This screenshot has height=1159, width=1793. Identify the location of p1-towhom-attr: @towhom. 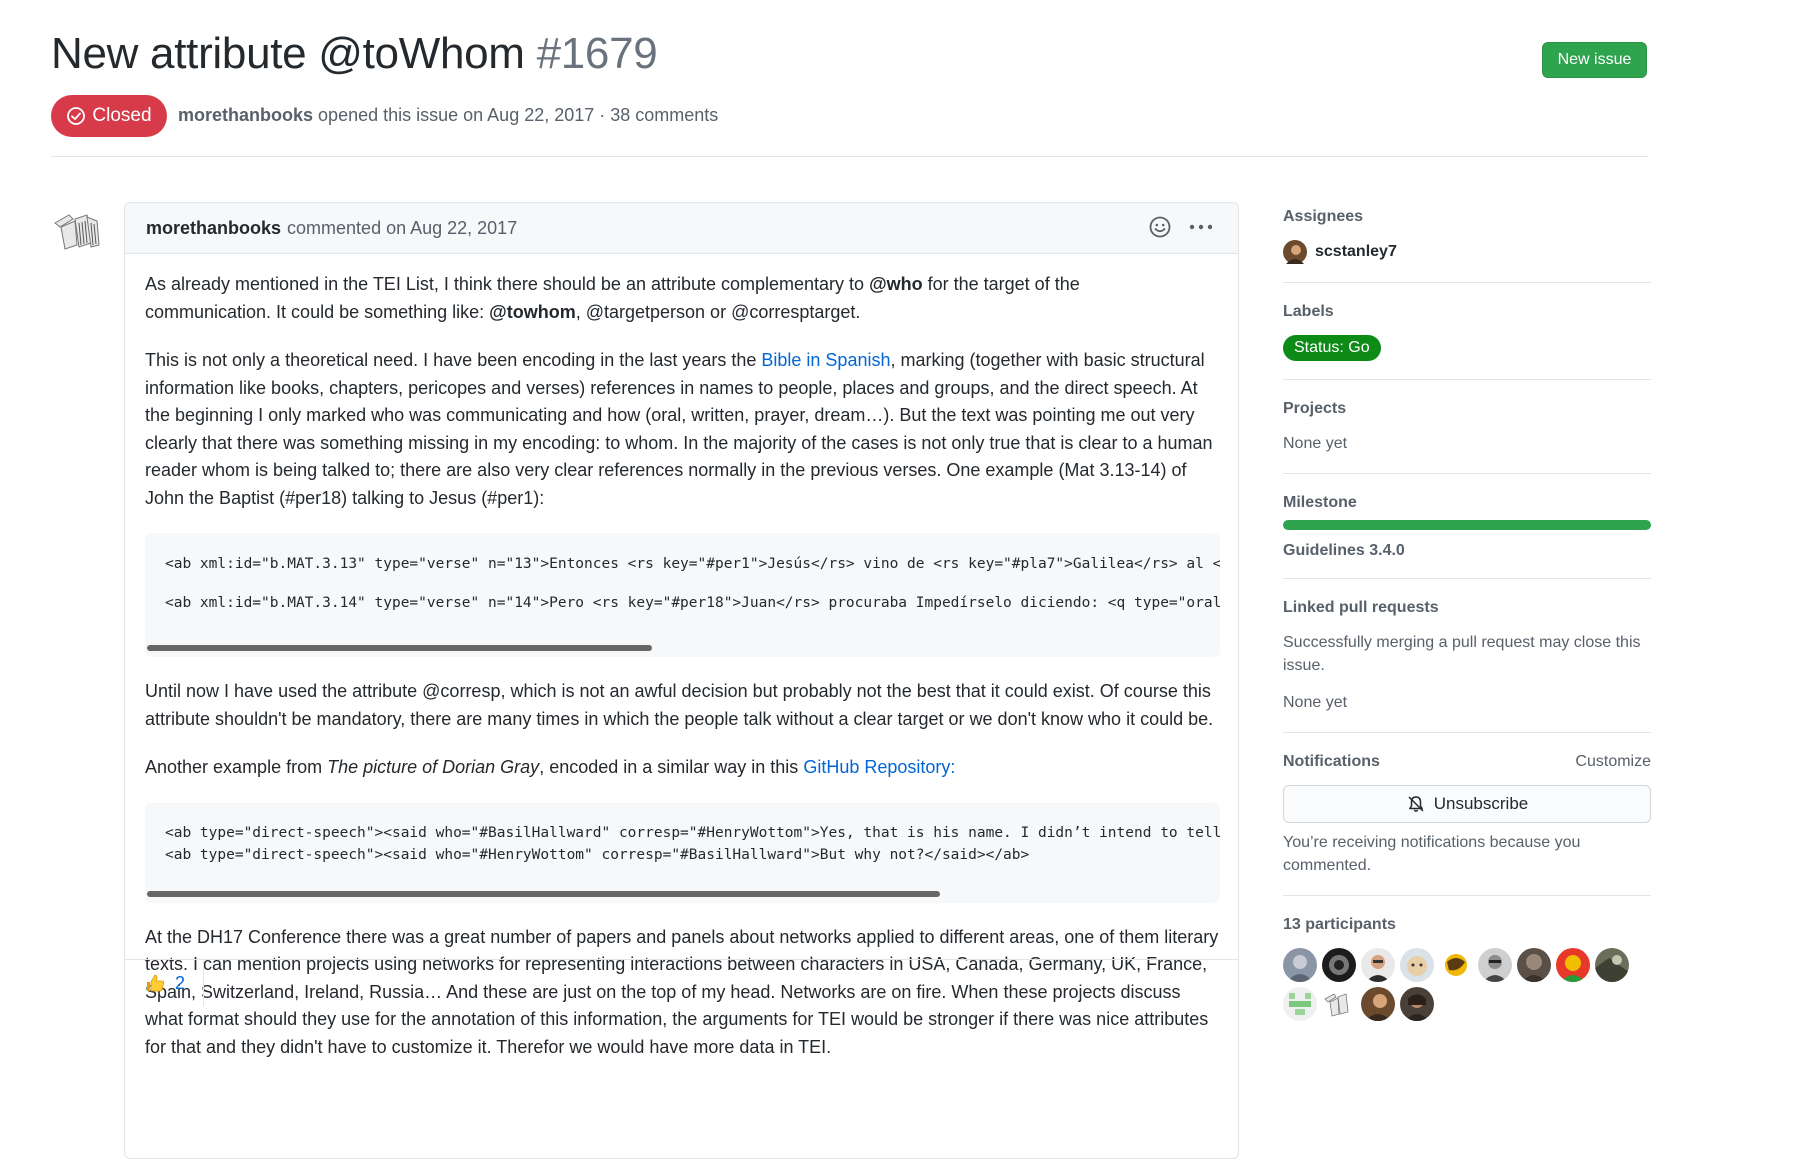
(532, 311).